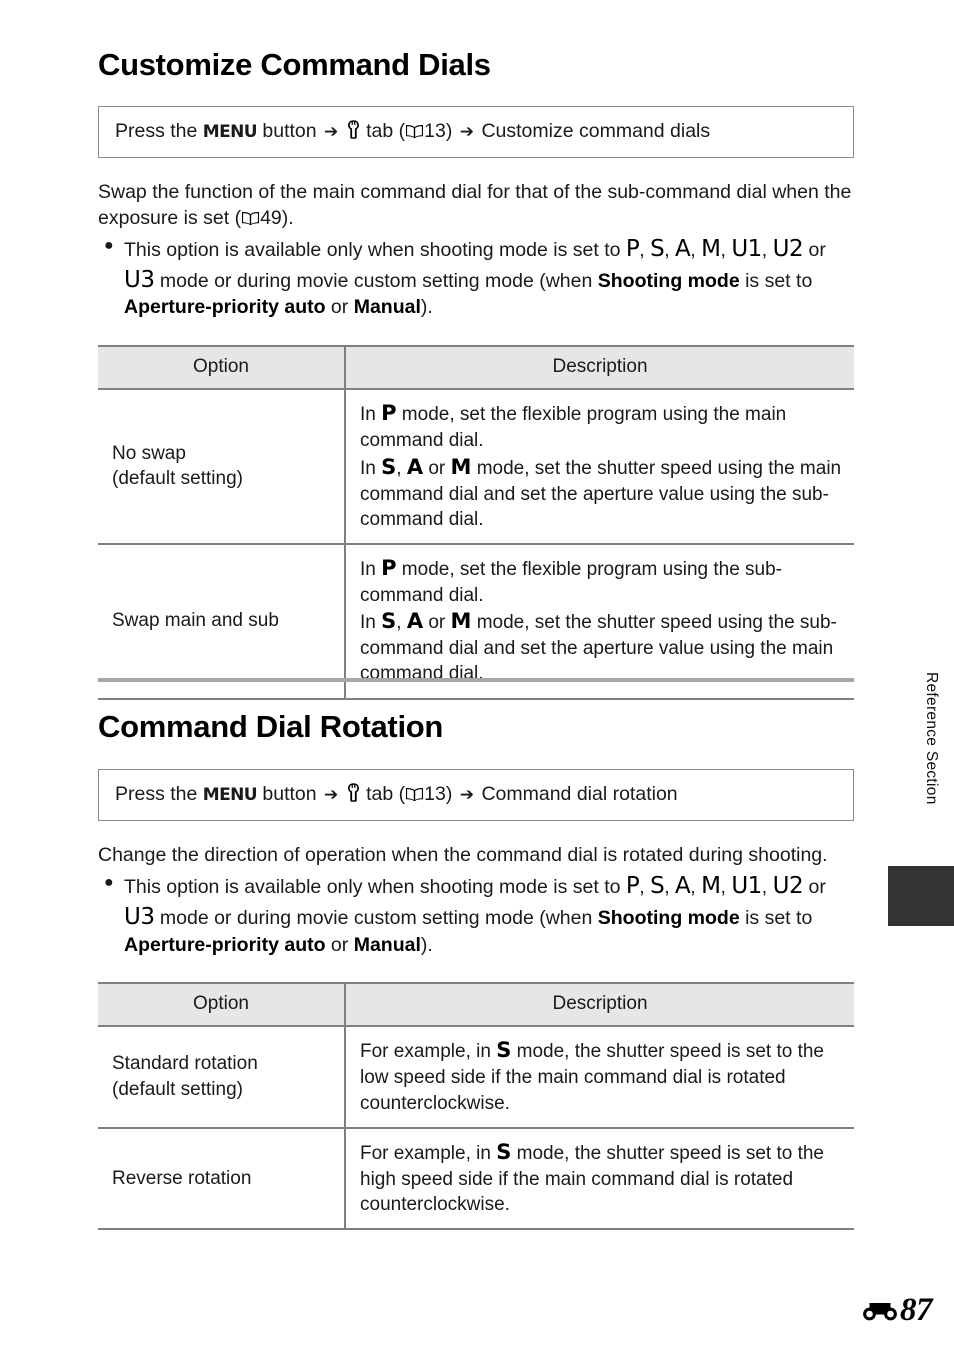  I want to click on path-target: Customize command dials, so click(596, 131).